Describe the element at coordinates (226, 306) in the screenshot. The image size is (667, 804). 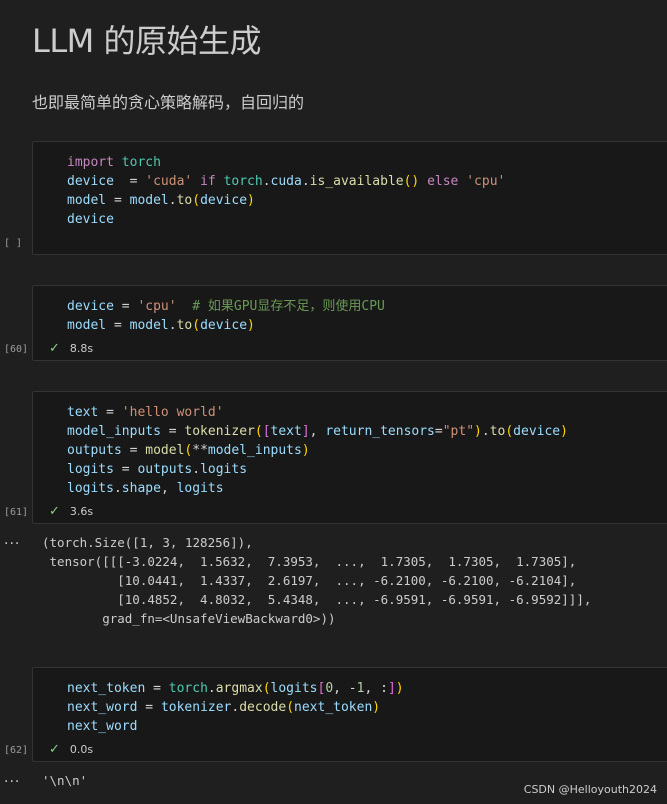
I see `code-line: device = 'cpu' # 如果GPU显存不足，则使用CPU` at that location.